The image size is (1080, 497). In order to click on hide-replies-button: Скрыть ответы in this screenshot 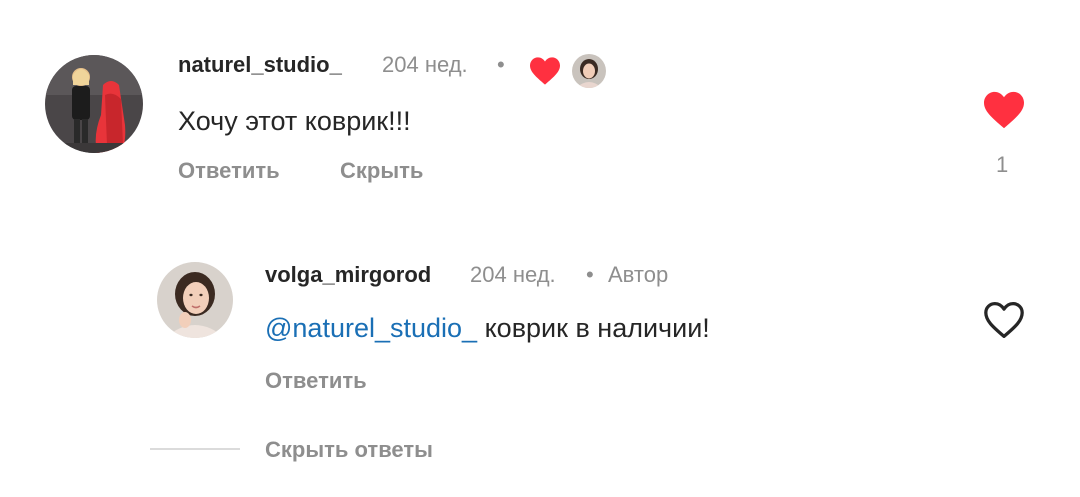, I will do `click(349, 450)`.